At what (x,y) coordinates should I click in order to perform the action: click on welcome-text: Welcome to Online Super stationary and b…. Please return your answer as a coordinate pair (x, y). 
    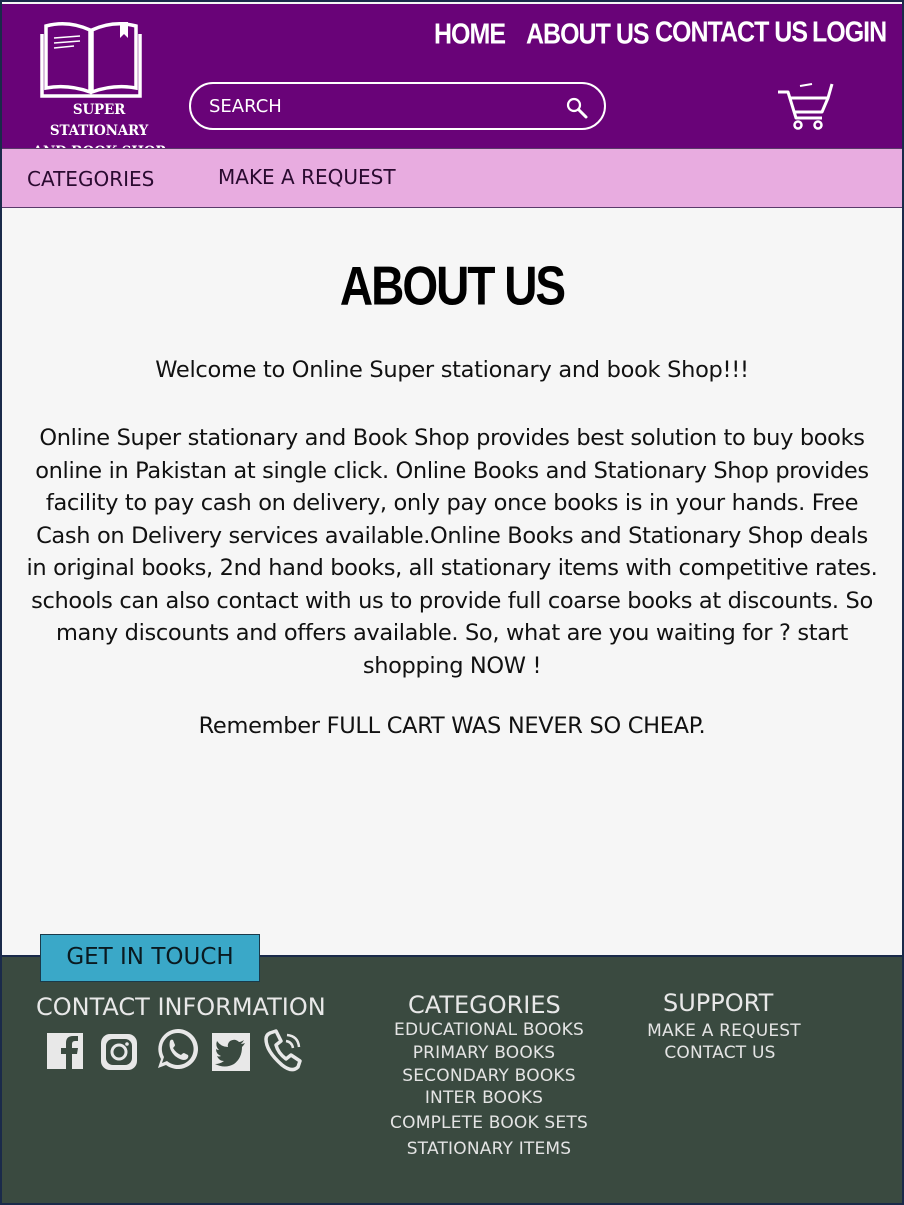
    Looking at the image, I should click on (452, 370).